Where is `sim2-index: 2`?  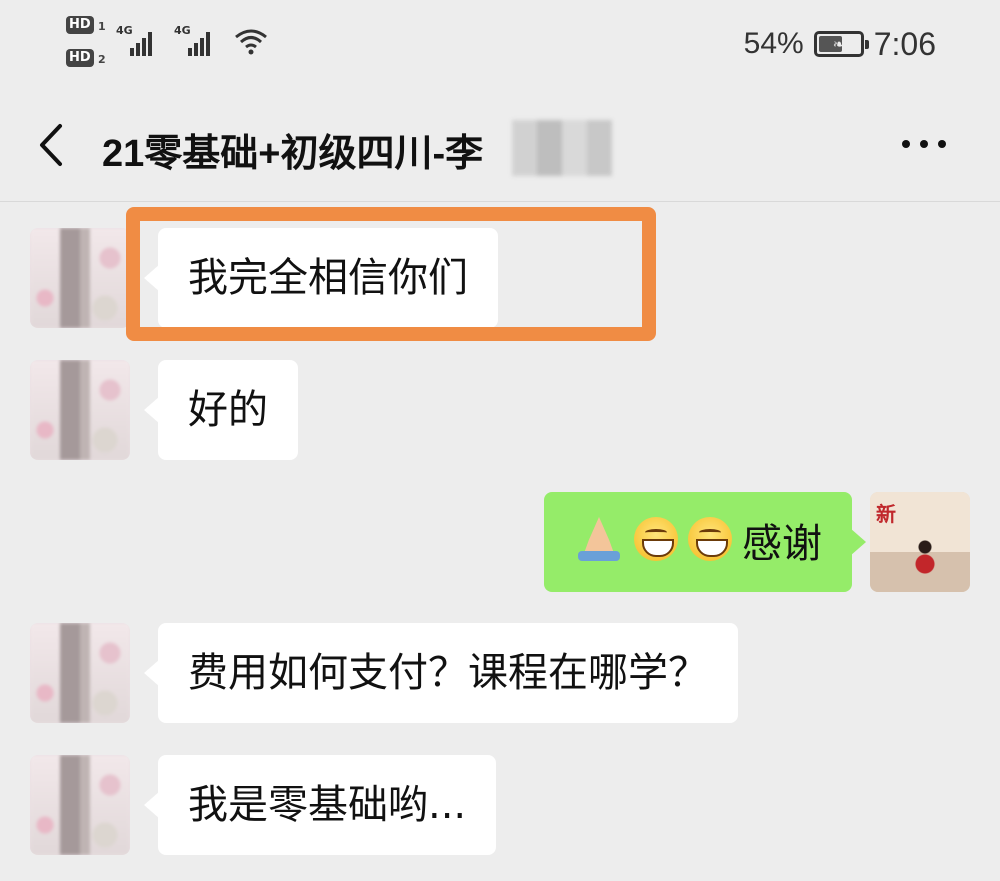
sim2-index: 2 is located at coordinates (102, 59).